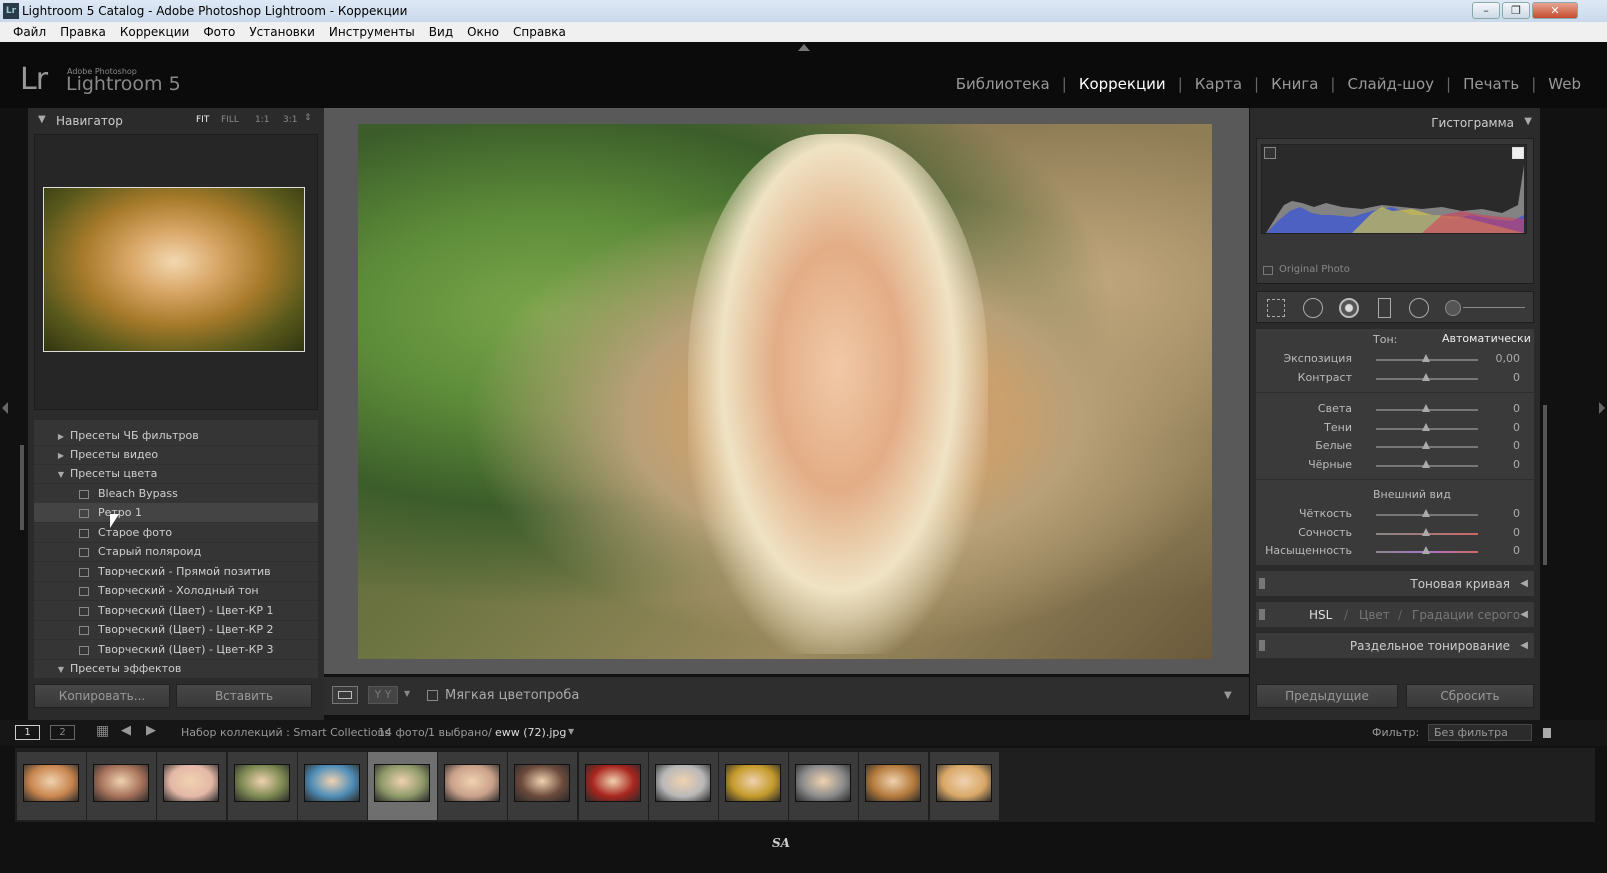  I want to click on clarity-knob, so click(1426, 513).